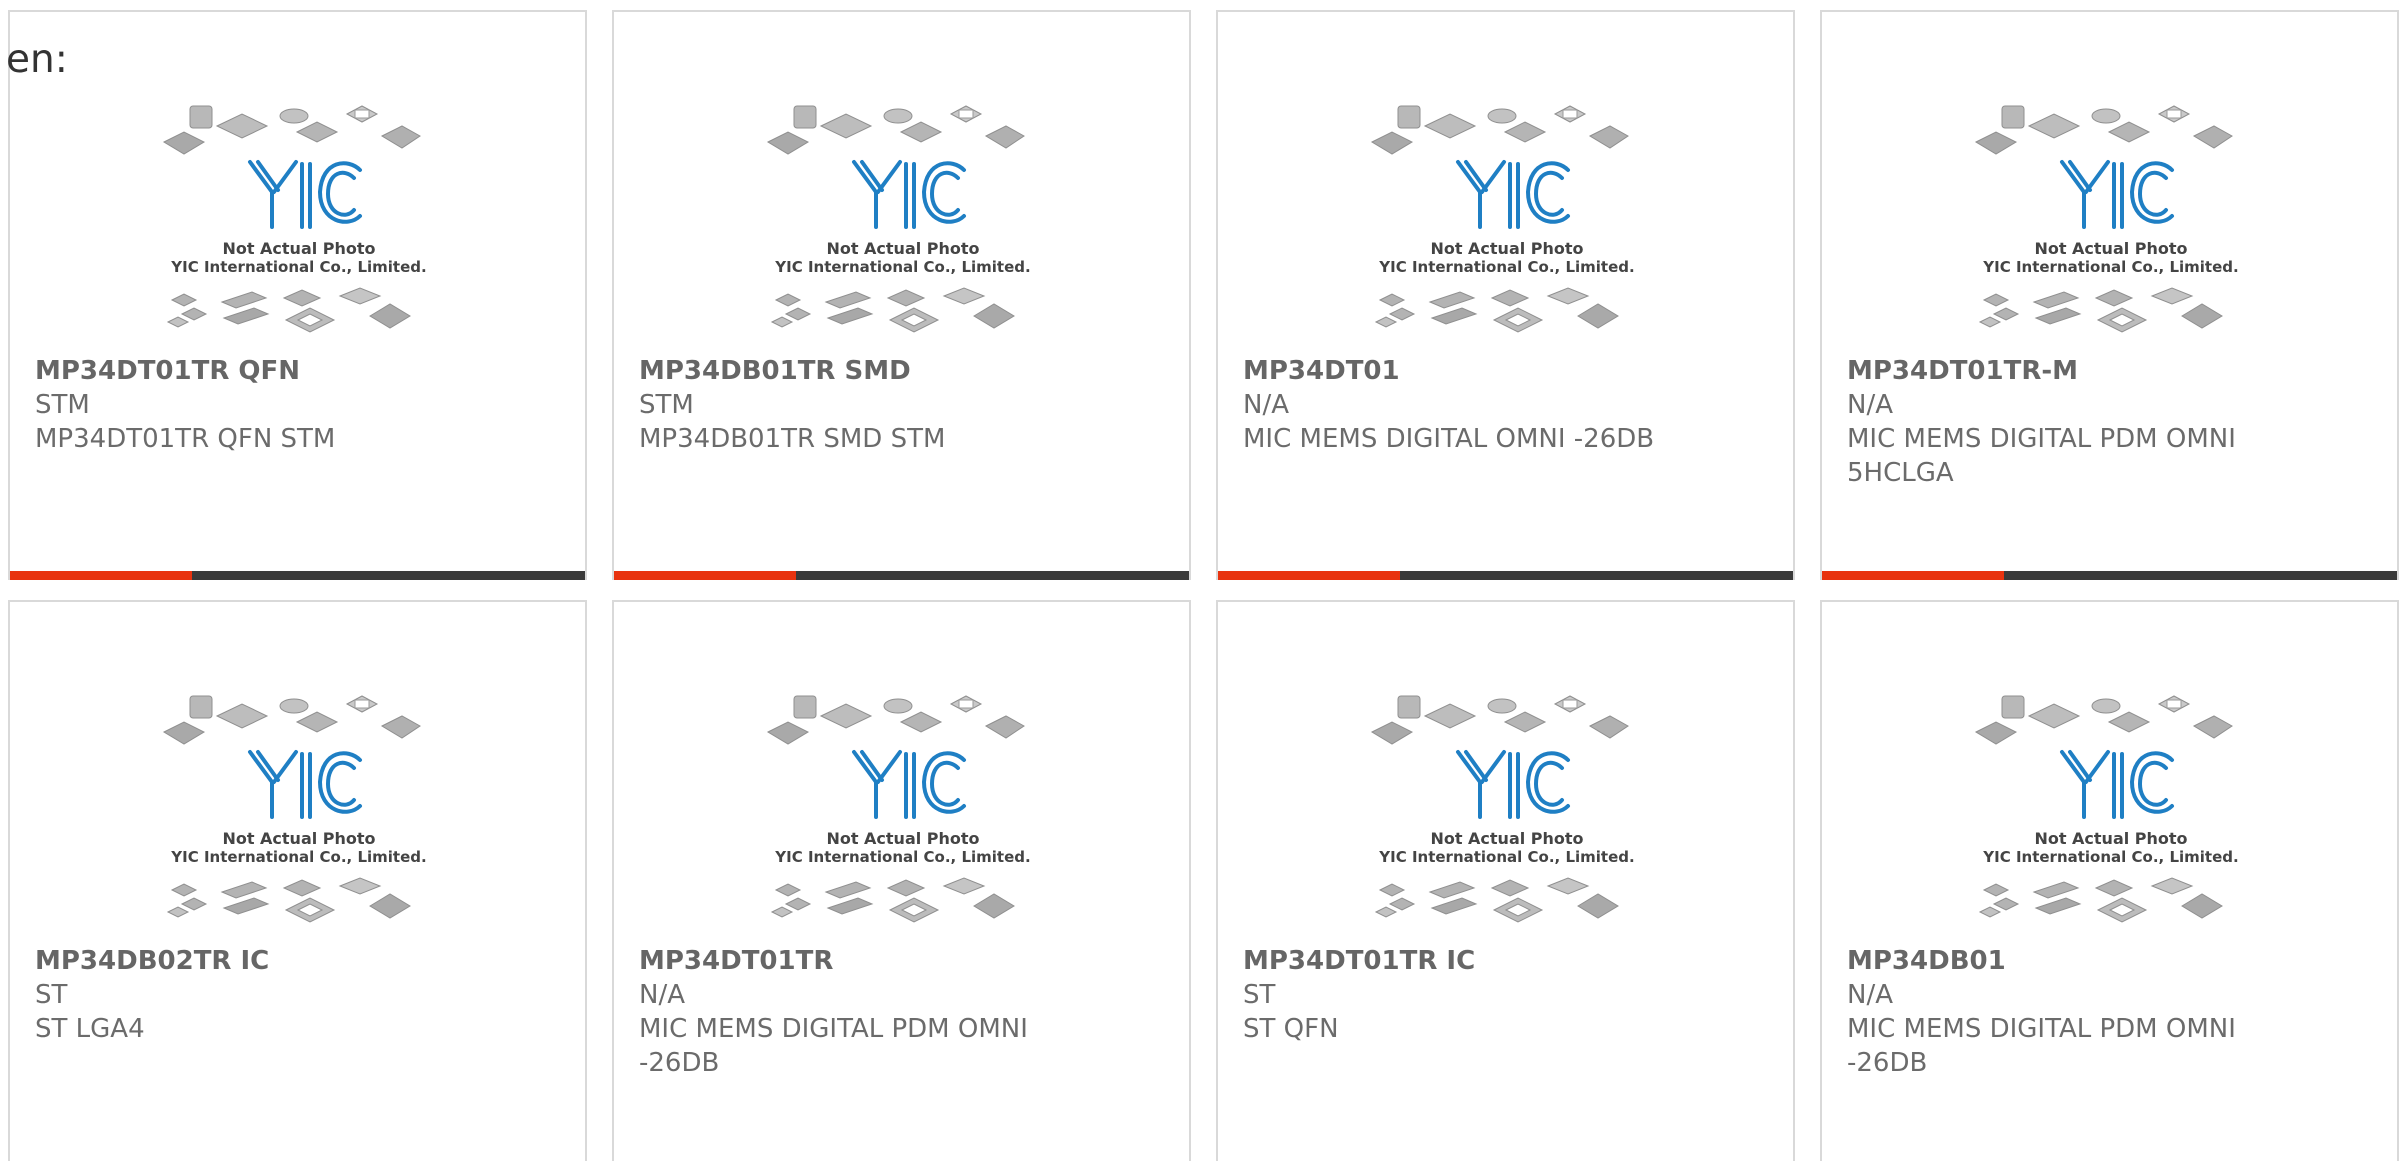  What do you see at coordinates (297, 961) in the screenshot?
I see `part-number: MP34DB02TR IC` at bounding box center [297, 961].